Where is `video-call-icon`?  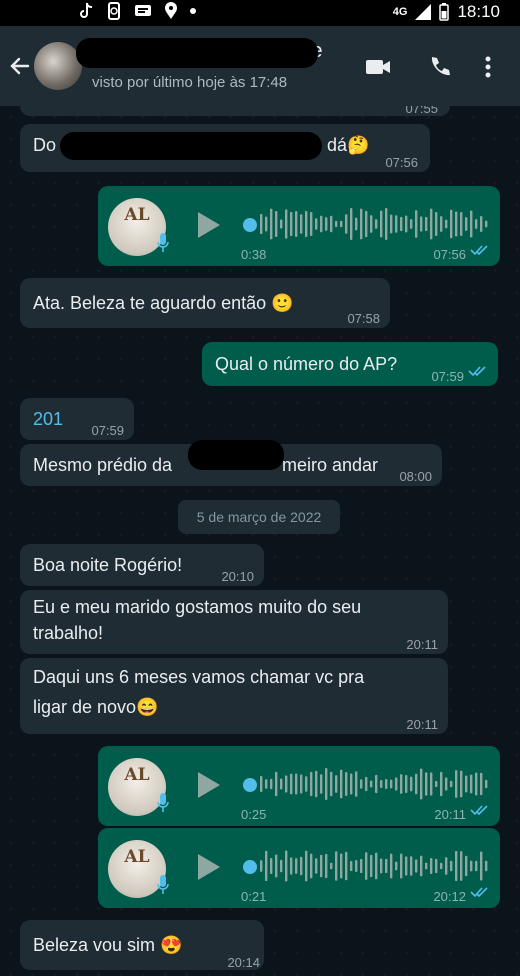 video-call-icon is located at coordinates (378, 67).